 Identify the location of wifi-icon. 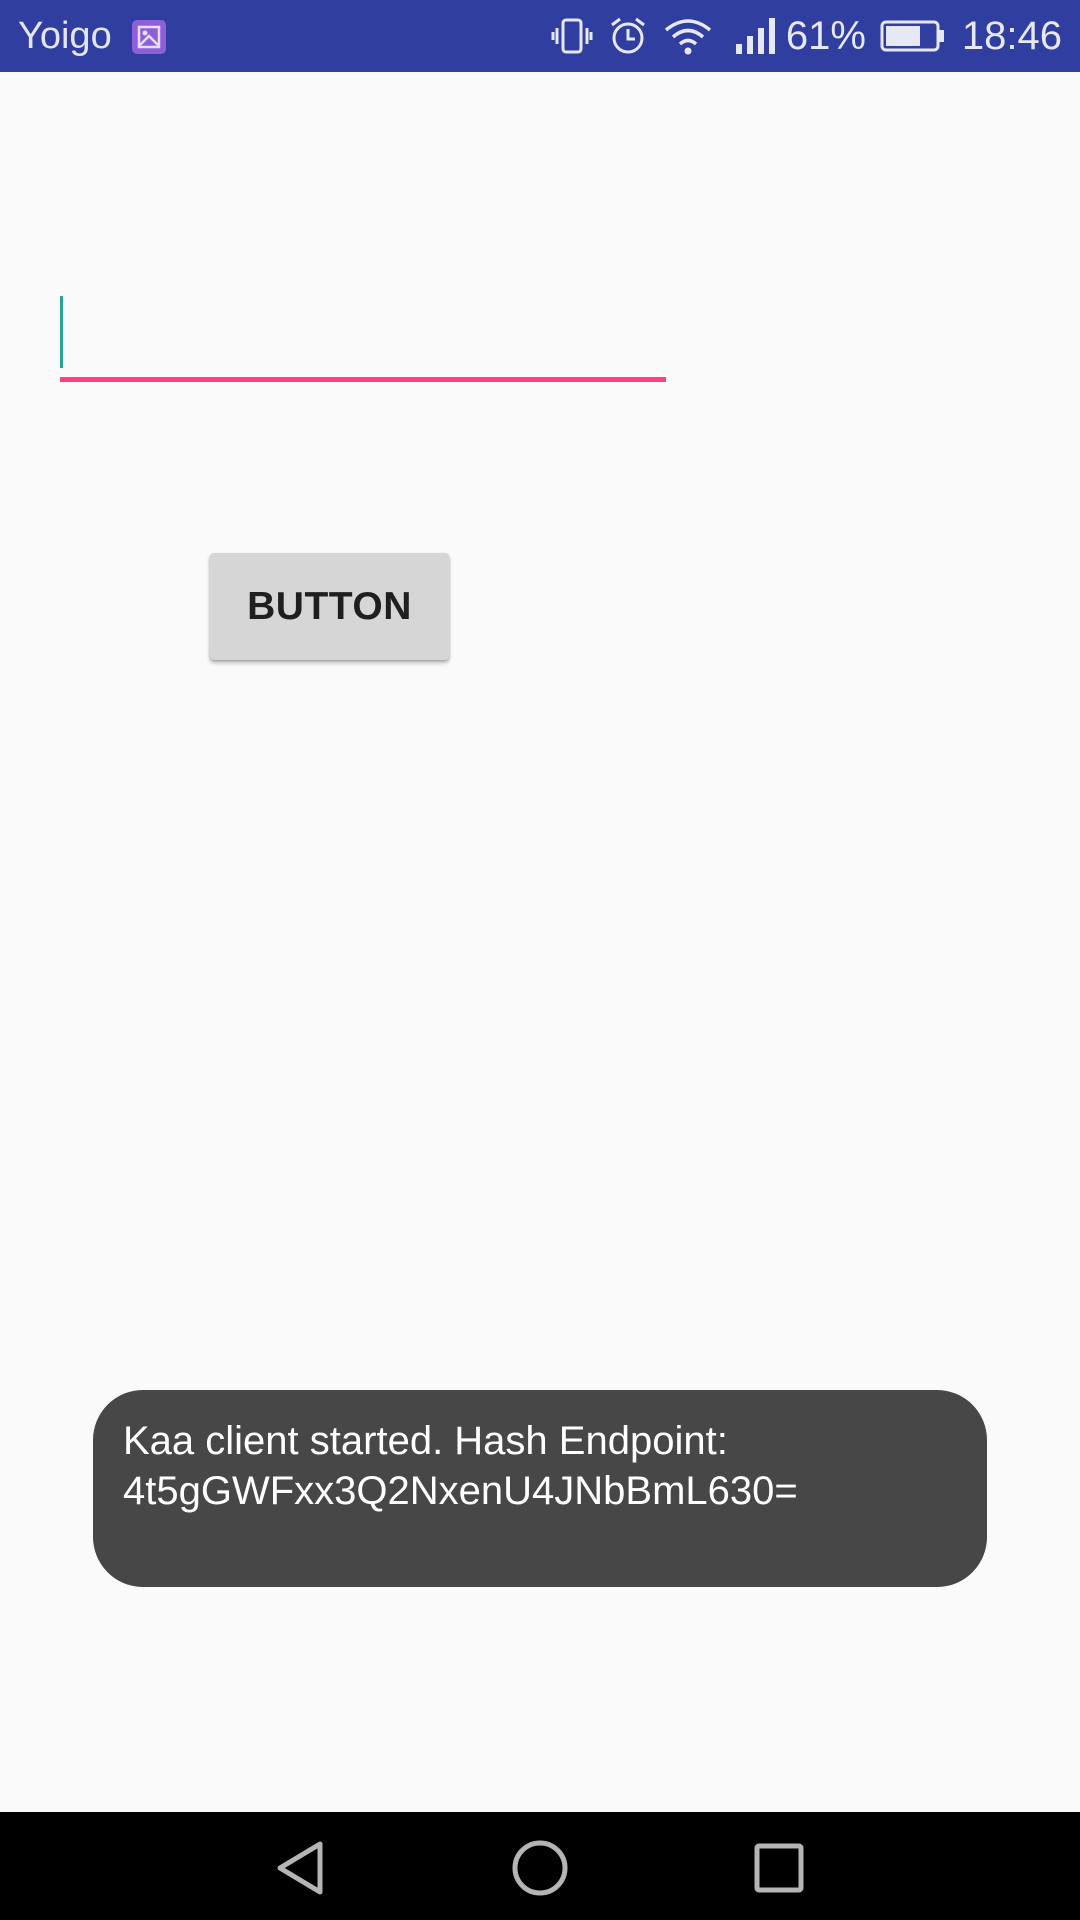
(688, 36).